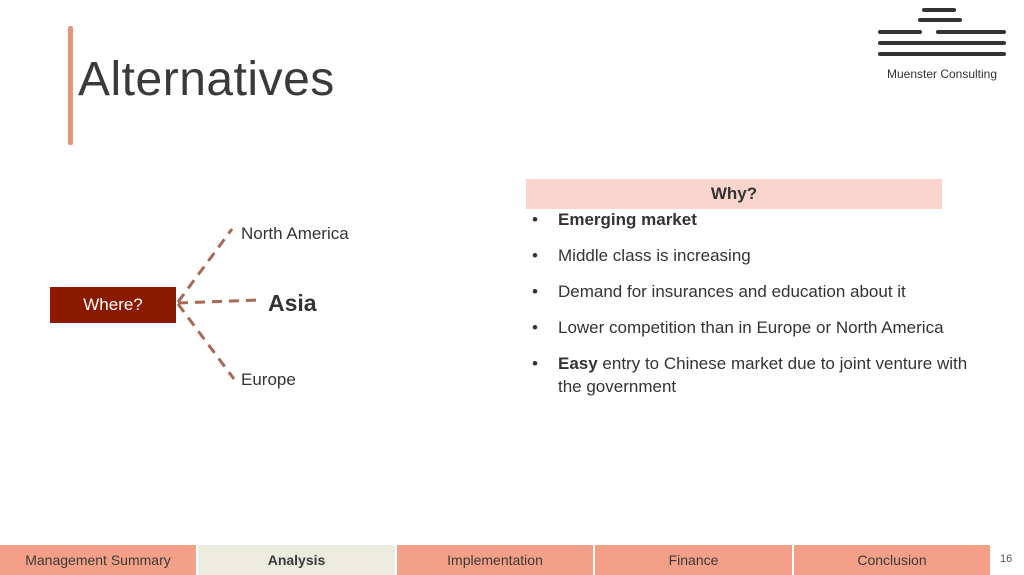 This screenshot has height=575, width=1024. What do you see at coordinates (694, 560) in the screenshot?
I see `tab-finance: Finance` at bounding box center [694, 560].